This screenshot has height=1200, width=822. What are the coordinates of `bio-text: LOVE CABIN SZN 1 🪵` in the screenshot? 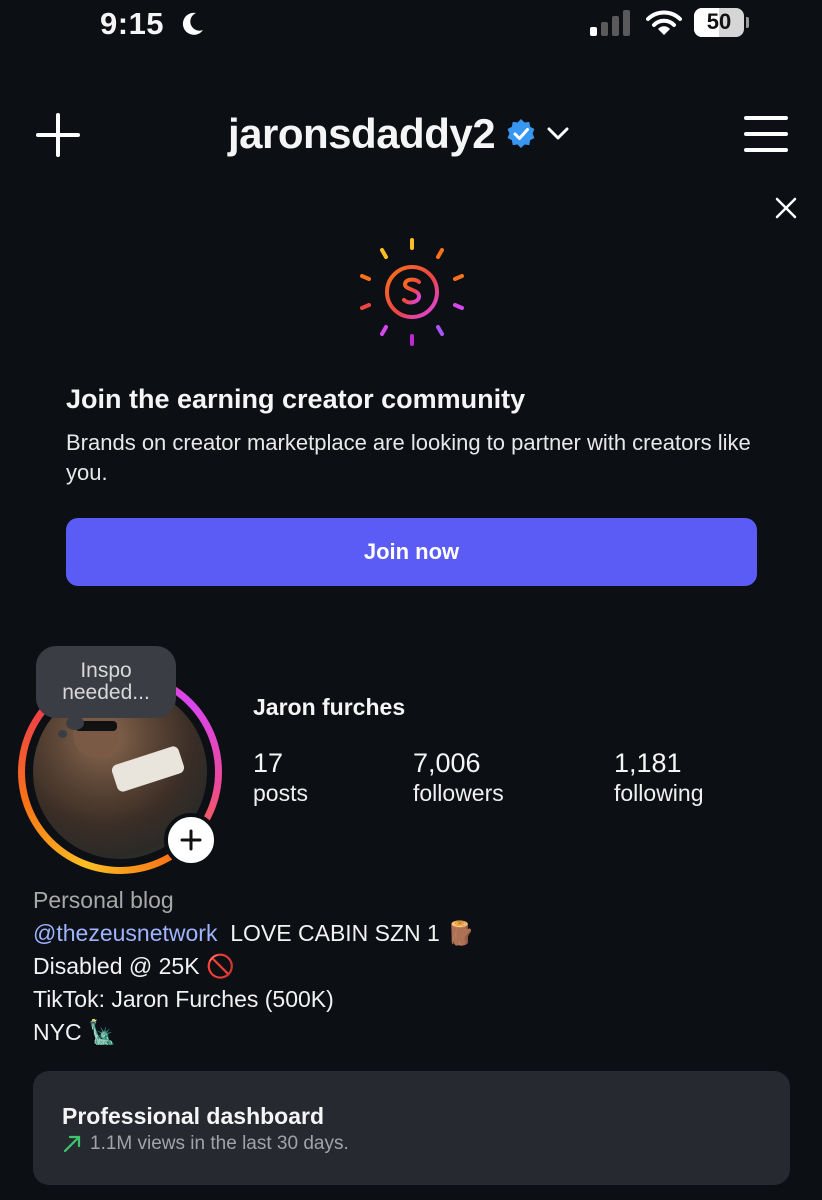 It's located at (352, 933).